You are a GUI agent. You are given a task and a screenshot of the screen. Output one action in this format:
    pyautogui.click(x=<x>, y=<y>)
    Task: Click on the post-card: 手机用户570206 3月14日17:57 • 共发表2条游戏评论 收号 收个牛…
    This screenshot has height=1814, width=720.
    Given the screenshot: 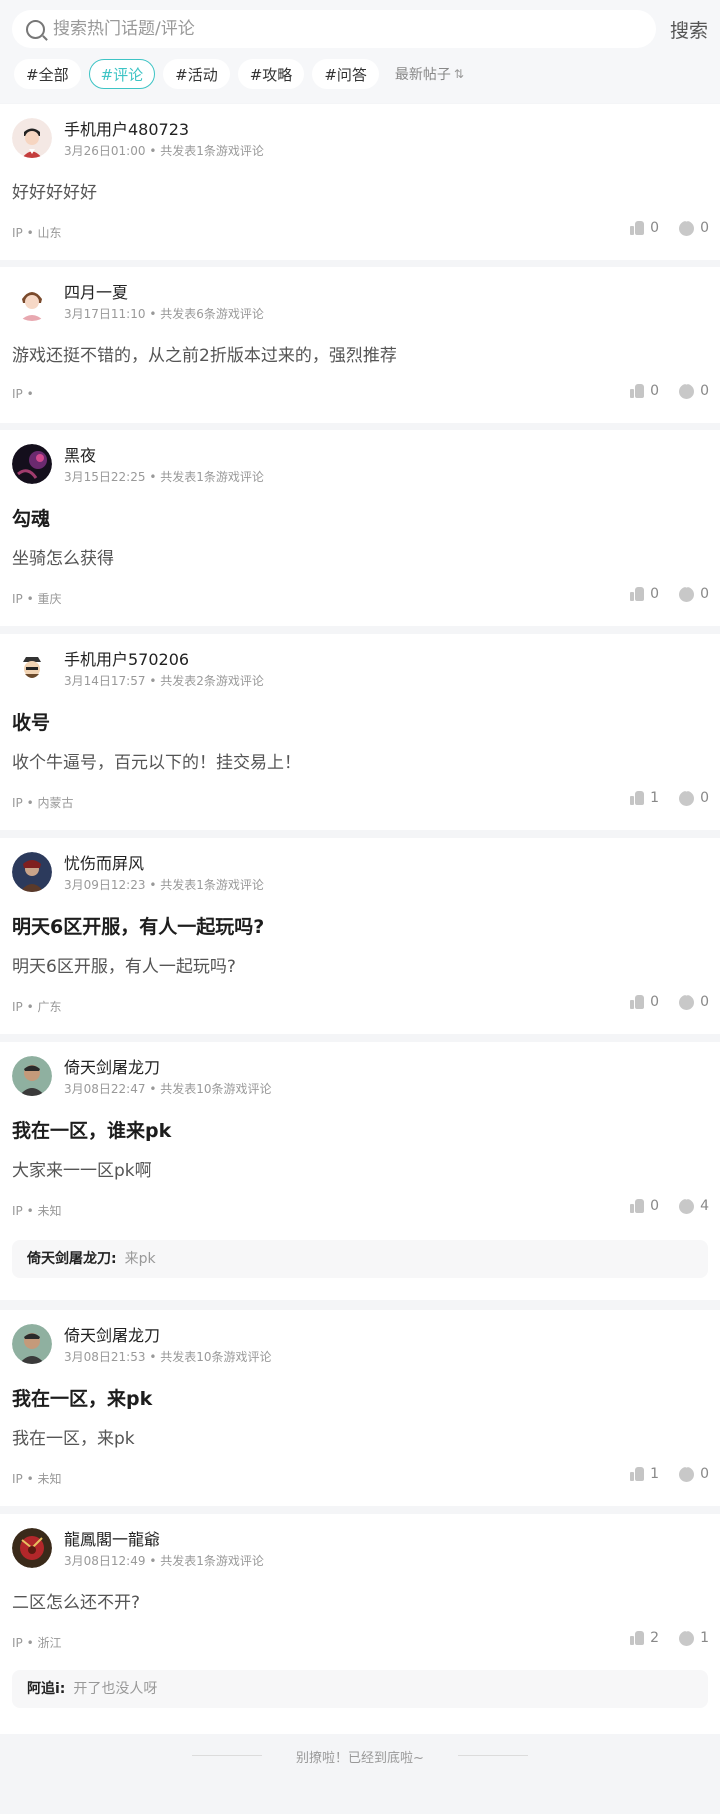 What is the action you would take?
    pyautogui.click(x=360, y=732)
    